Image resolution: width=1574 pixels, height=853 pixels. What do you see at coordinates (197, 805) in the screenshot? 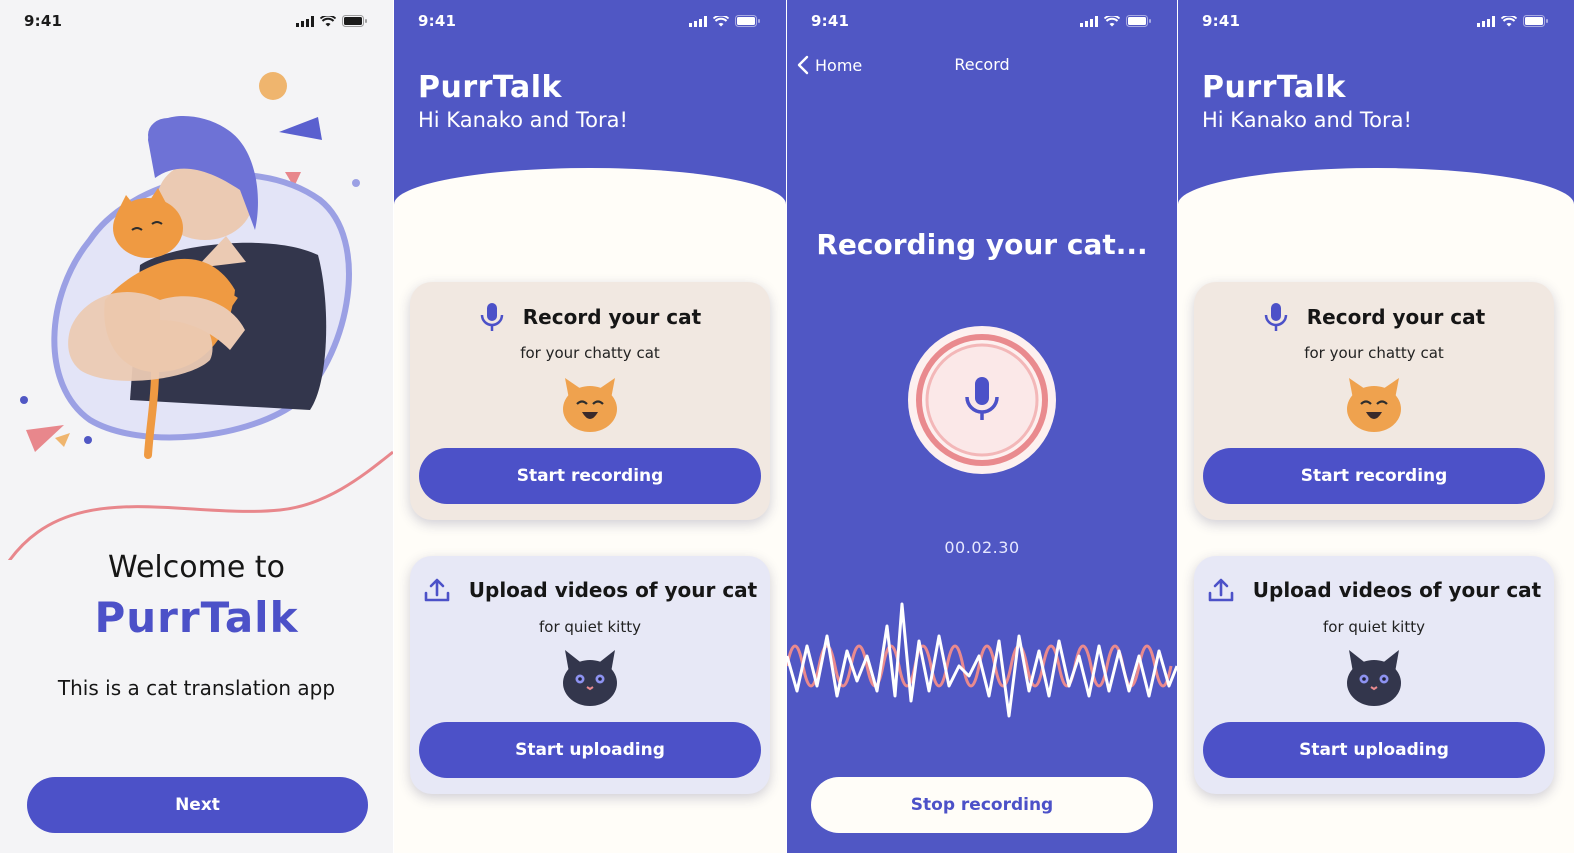
I see `next-button: Next` at bounding box center [197, 805].